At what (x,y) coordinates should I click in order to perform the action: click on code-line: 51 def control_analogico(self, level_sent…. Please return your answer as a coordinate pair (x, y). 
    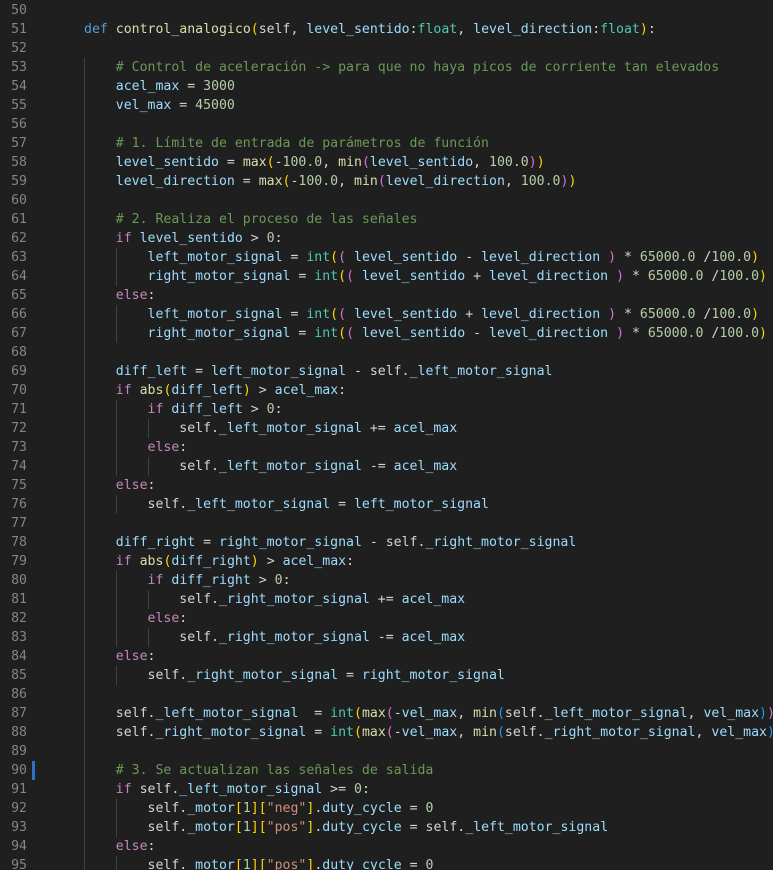
    Looking at the image, I should click on (386, 29).